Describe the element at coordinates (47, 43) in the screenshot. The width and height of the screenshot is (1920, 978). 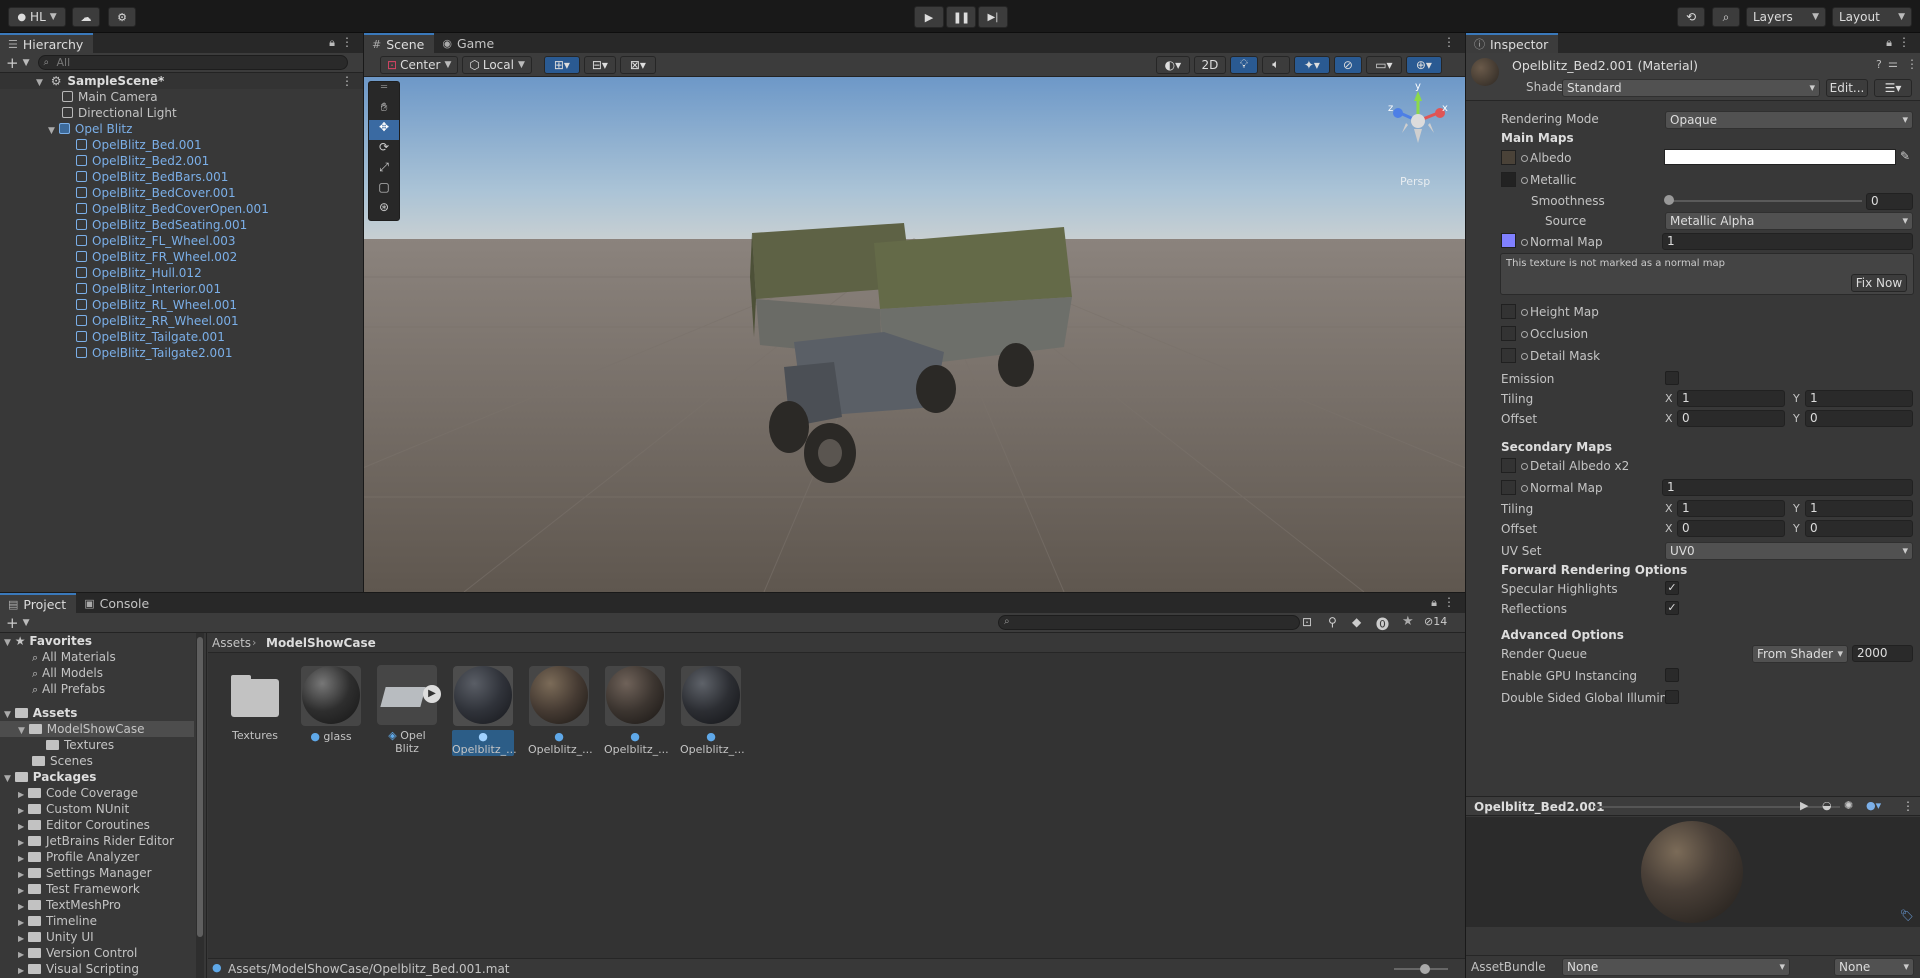
I see `tab-hierarchy: ☰ Hierarchy` at that location.